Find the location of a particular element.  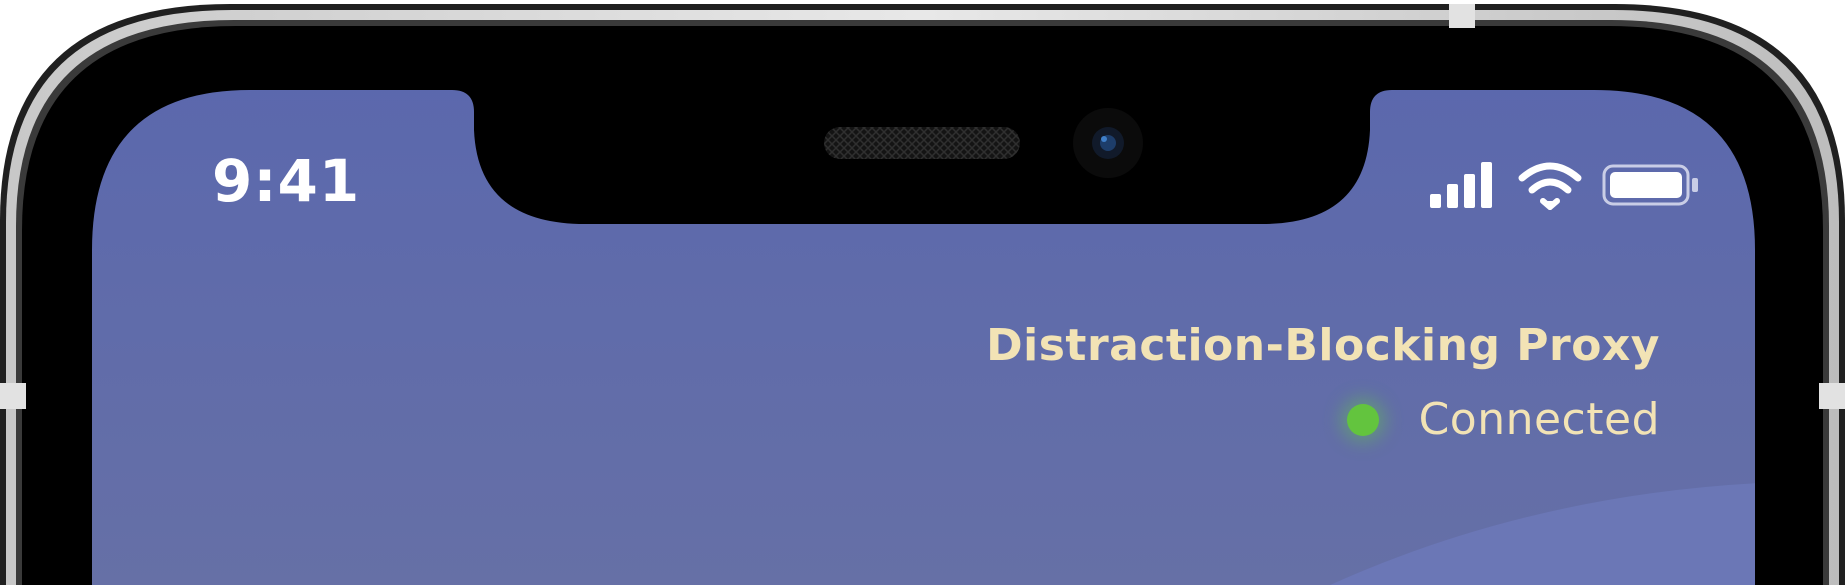

connection-status-label: Connected is located at coordinates (1539, 419).